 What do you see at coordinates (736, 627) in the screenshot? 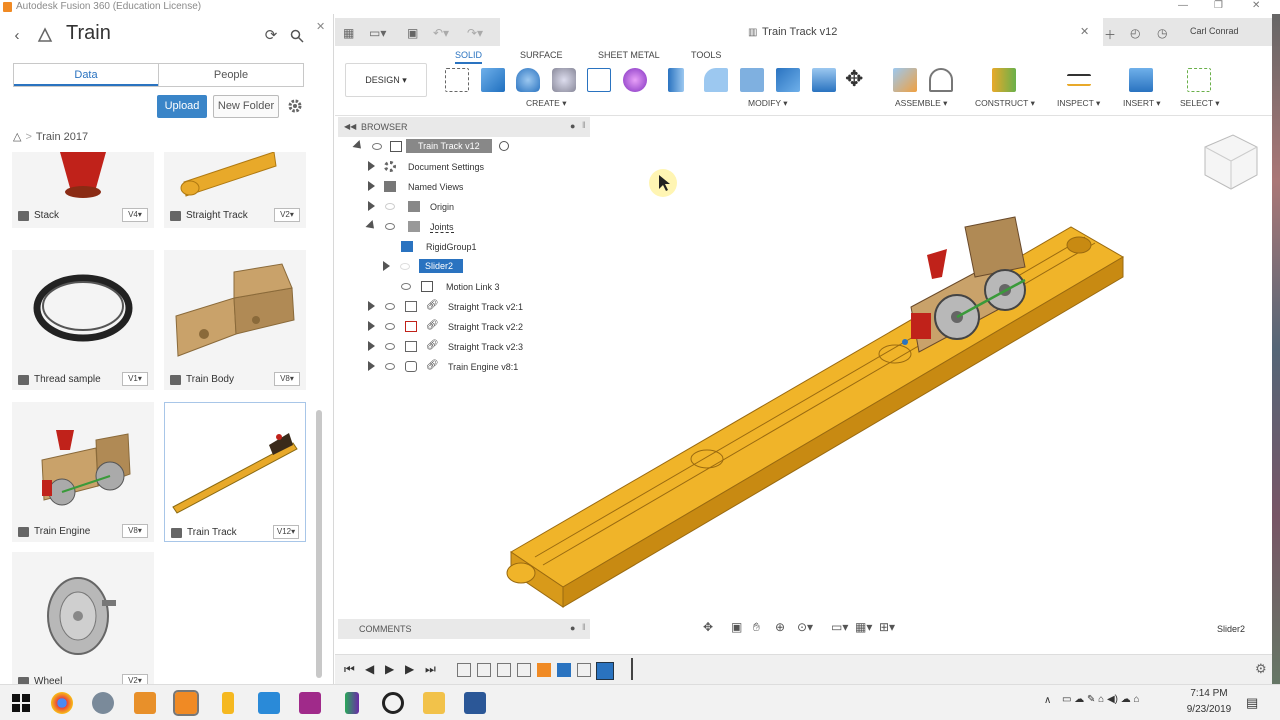
I see `look-at-icon: ▣` at bounding box center [736, 627].